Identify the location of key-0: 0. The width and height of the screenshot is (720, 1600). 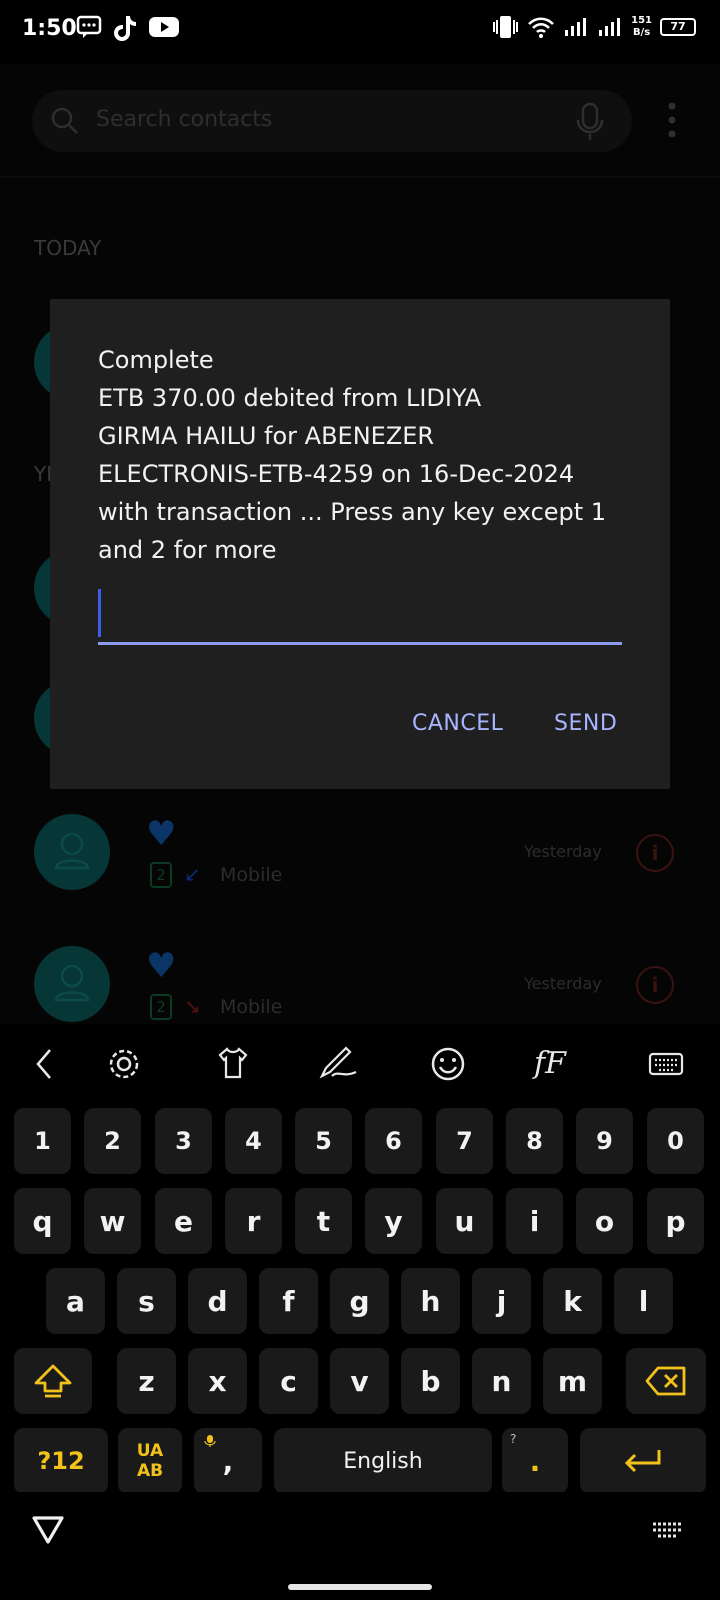
(675, 1141).